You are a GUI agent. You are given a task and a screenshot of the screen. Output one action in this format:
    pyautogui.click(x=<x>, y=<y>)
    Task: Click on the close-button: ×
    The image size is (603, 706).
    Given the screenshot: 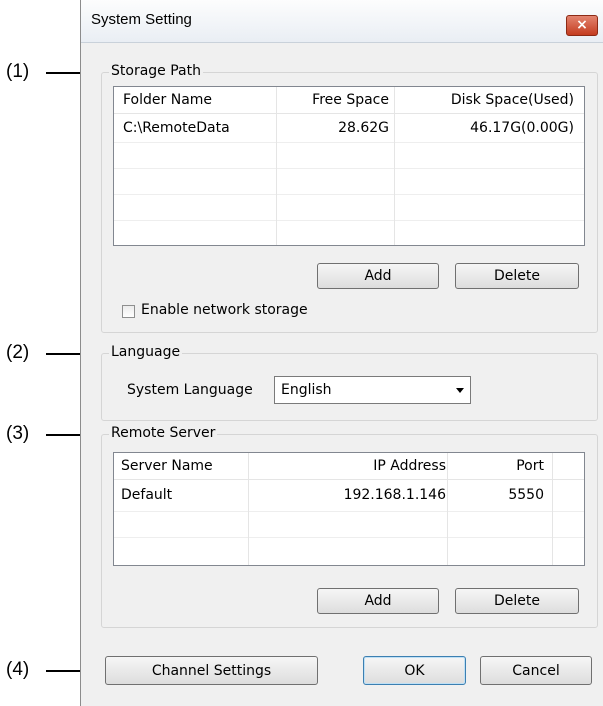 What is the action you would take?
    pyautogui.click(x=582, y=25)
    